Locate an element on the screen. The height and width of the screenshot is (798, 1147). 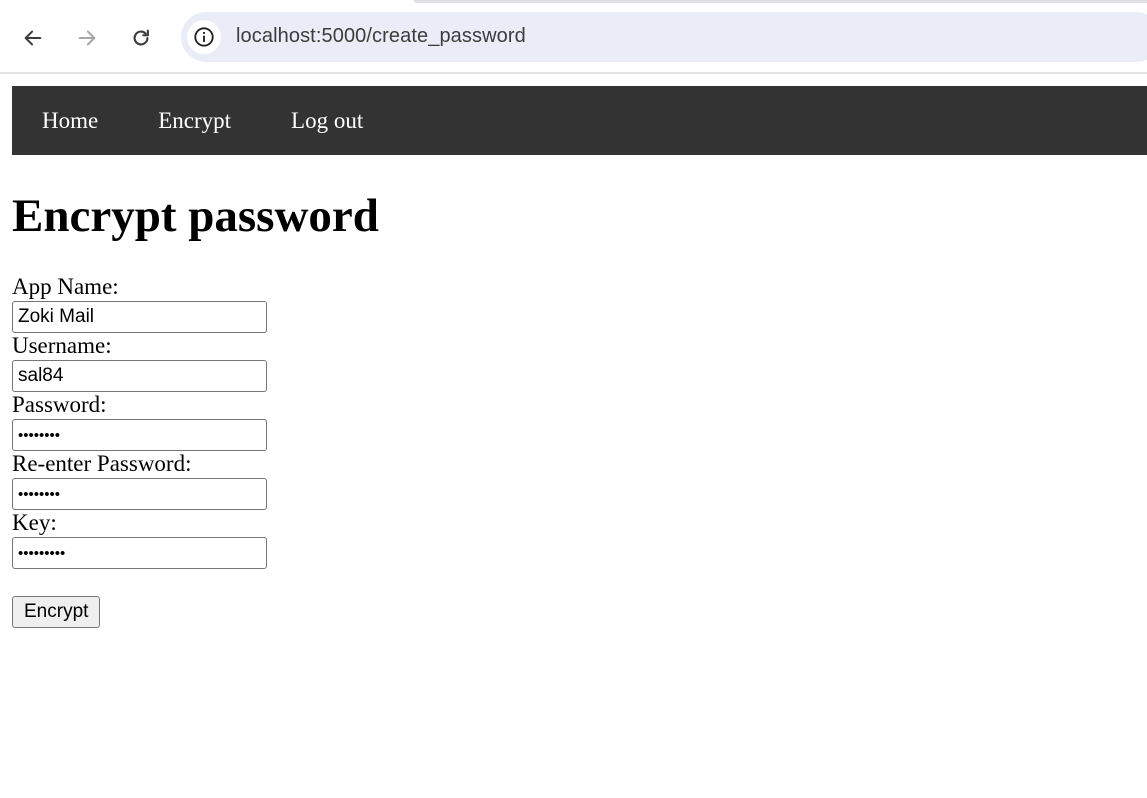
password-row: Password: is located at coordinates (139, 421).